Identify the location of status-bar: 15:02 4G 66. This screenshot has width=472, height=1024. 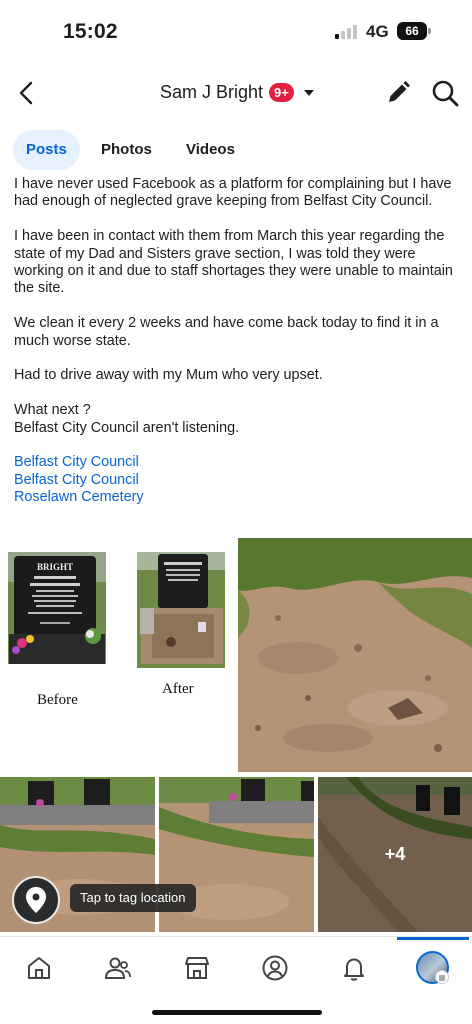
(236, 31).